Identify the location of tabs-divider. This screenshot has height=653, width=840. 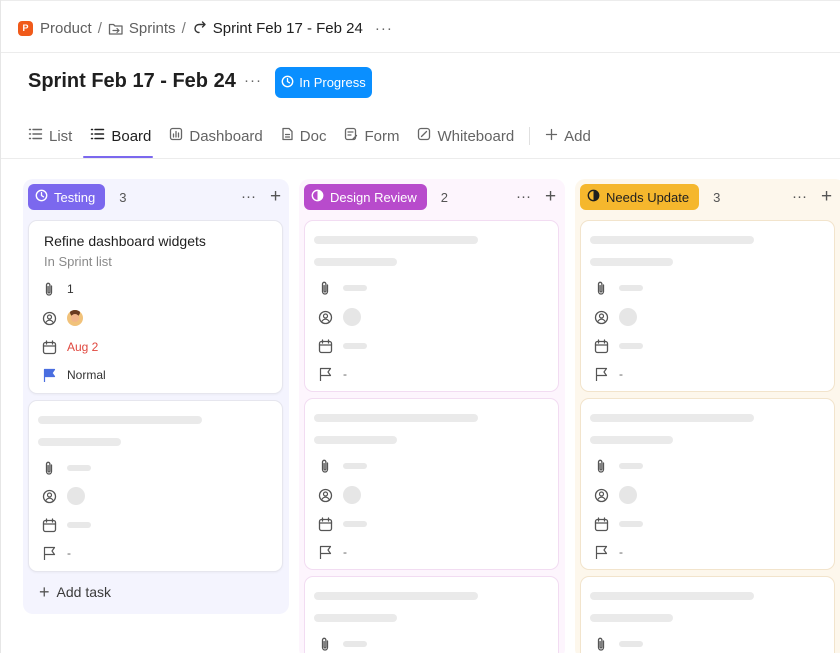
(420, 158).